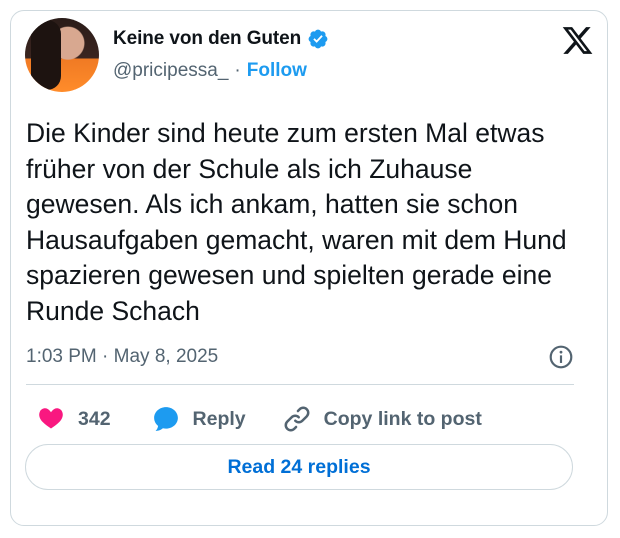 This screenshot has width=620, height=538. What do you see at coordinates (300, 384) in the screenshot?
I see `divider` at bounding box center [300, 384].